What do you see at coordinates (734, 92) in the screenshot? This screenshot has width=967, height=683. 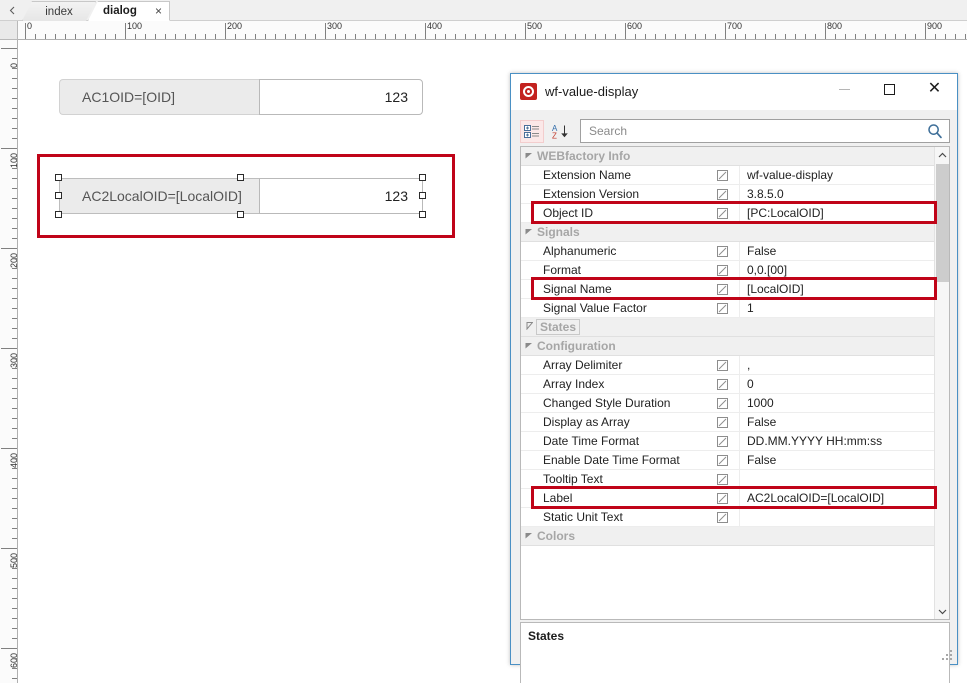 I see `dialog-title-bar: wf-value-display ✕` at bounding box center [734, 92].